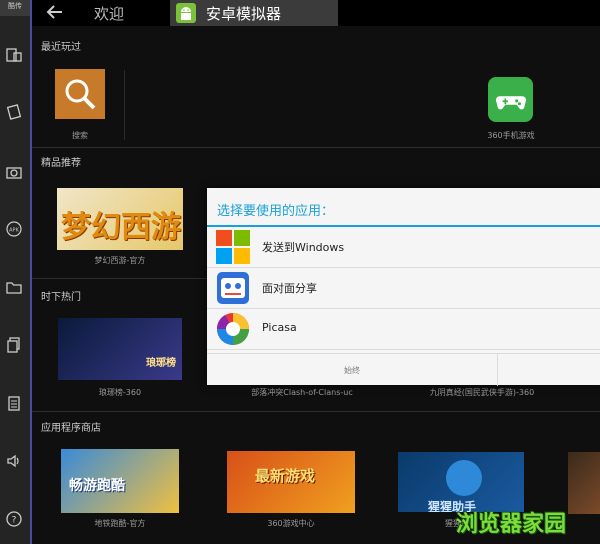 Image resolution: width=600 pixels, height=544 pixels. What do you see at coordinates (291, 523) in the screenshot?
I see `app-label-360-center: 360游戏中心` at bounding box center [291, 523].